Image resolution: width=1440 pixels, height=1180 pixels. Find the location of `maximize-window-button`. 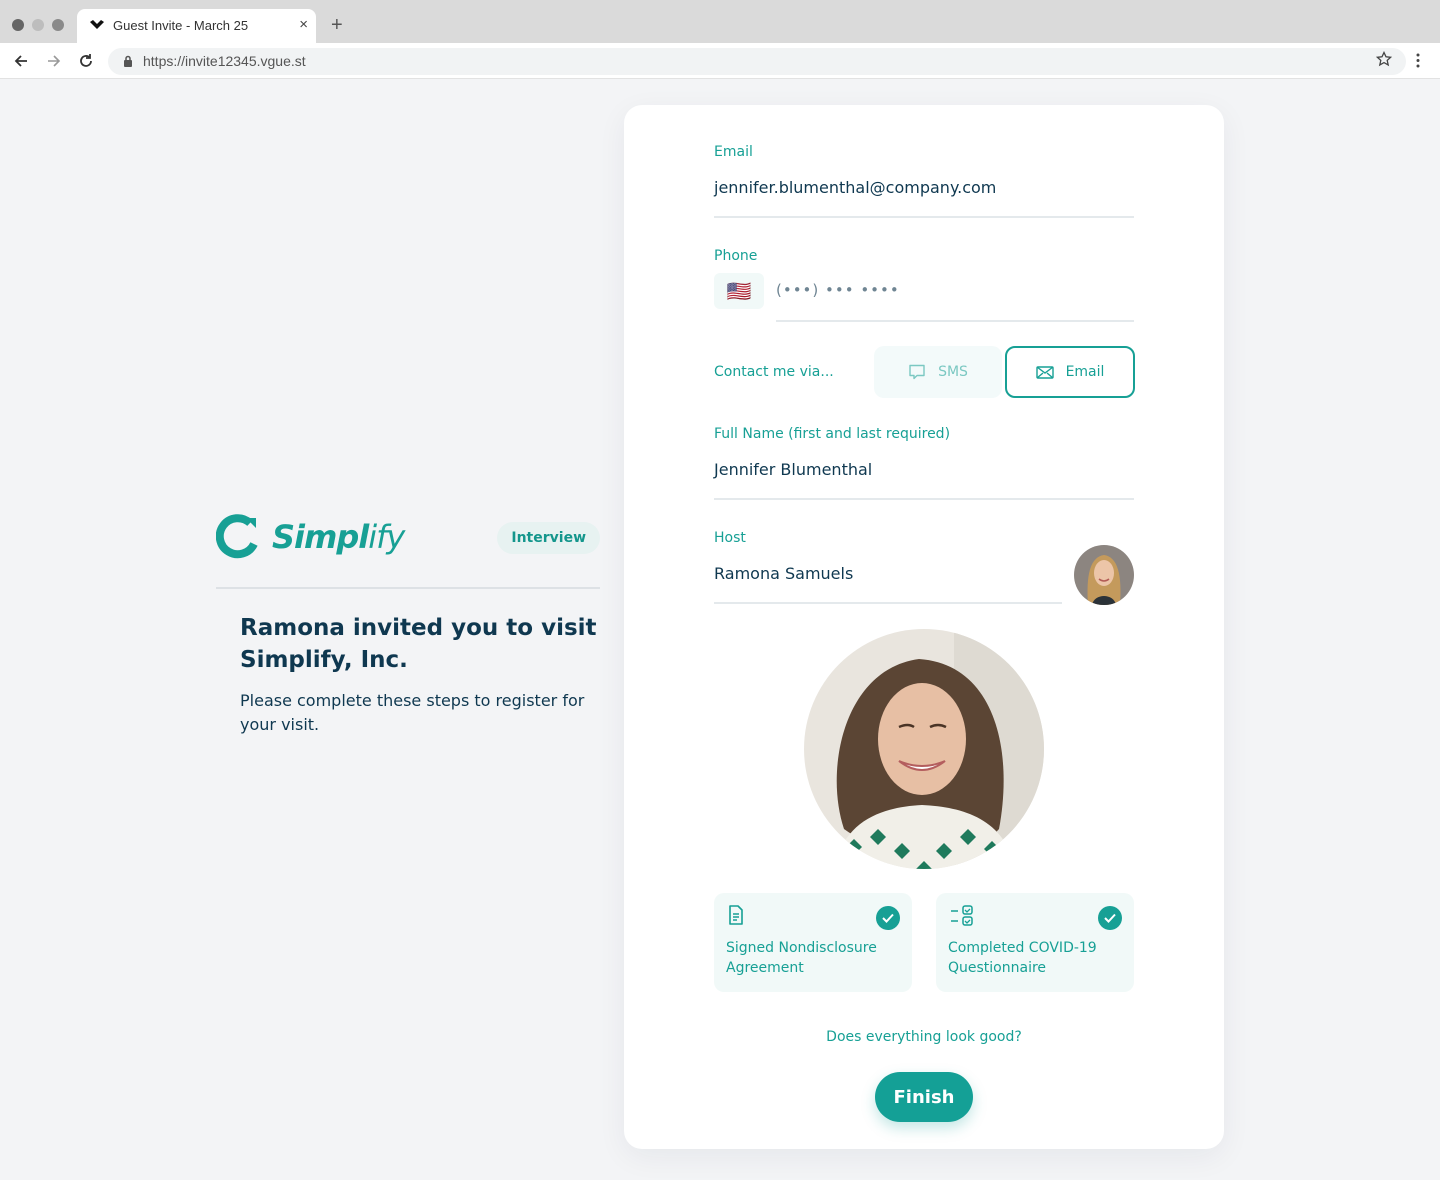

maximize-window-button is located at coordinates (58, 25).